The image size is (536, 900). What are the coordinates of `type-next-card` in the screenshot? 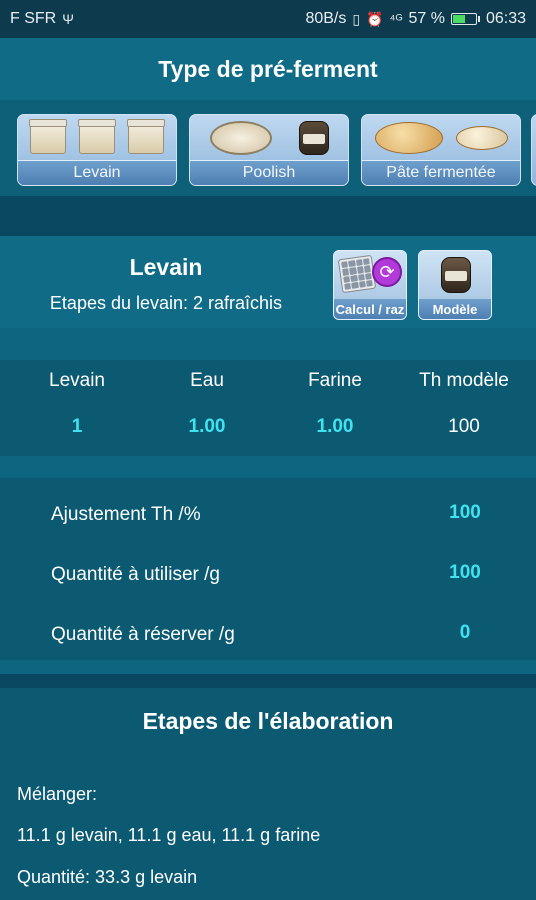 It's located at (533, 150).